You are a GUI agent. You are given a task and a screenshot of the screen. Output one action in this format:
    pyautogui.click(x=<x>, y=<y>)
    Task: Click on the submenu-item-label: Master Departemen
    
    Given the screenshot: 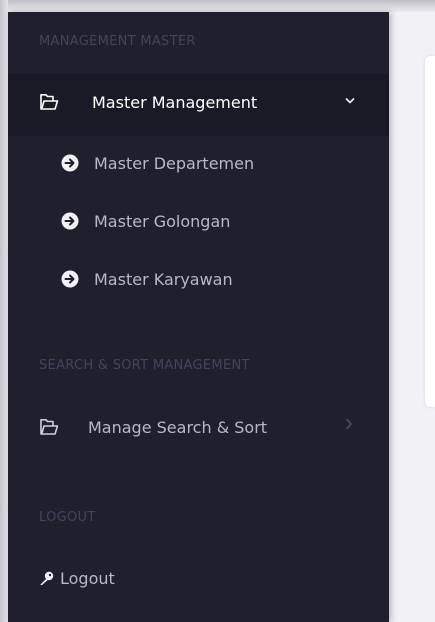 What is the action you would take?
    pyautogui.click(x=174, y=163)
    